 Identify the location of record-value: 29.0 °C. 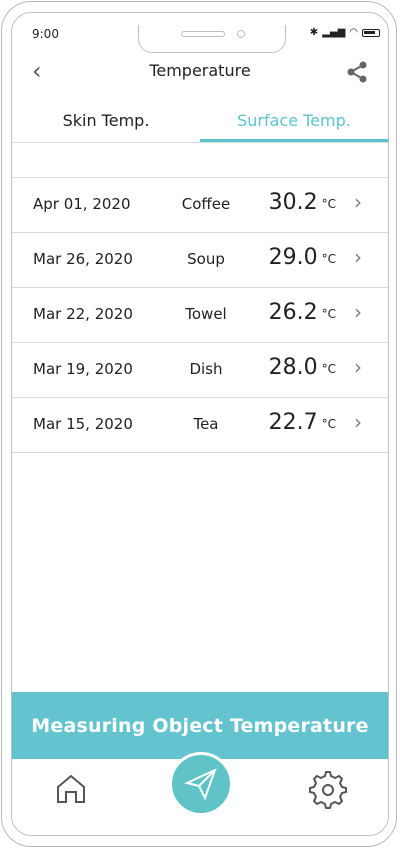
(302, 257).